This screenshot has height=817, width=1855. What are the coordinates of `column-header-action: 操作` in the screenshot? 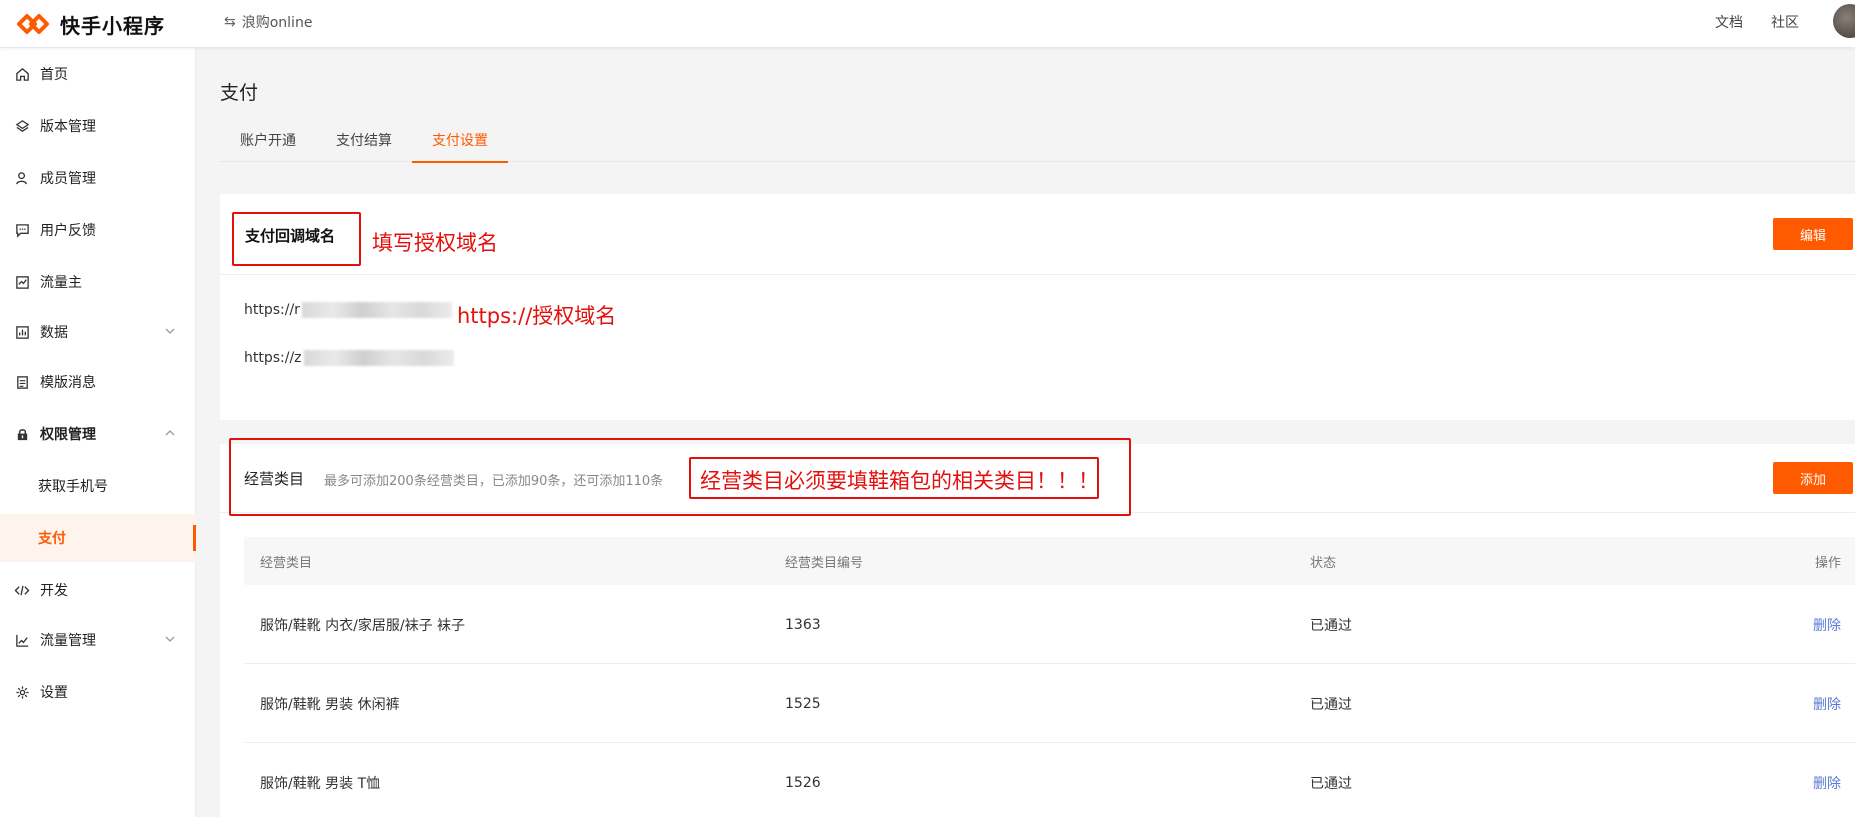 It's located at (1827, 563).